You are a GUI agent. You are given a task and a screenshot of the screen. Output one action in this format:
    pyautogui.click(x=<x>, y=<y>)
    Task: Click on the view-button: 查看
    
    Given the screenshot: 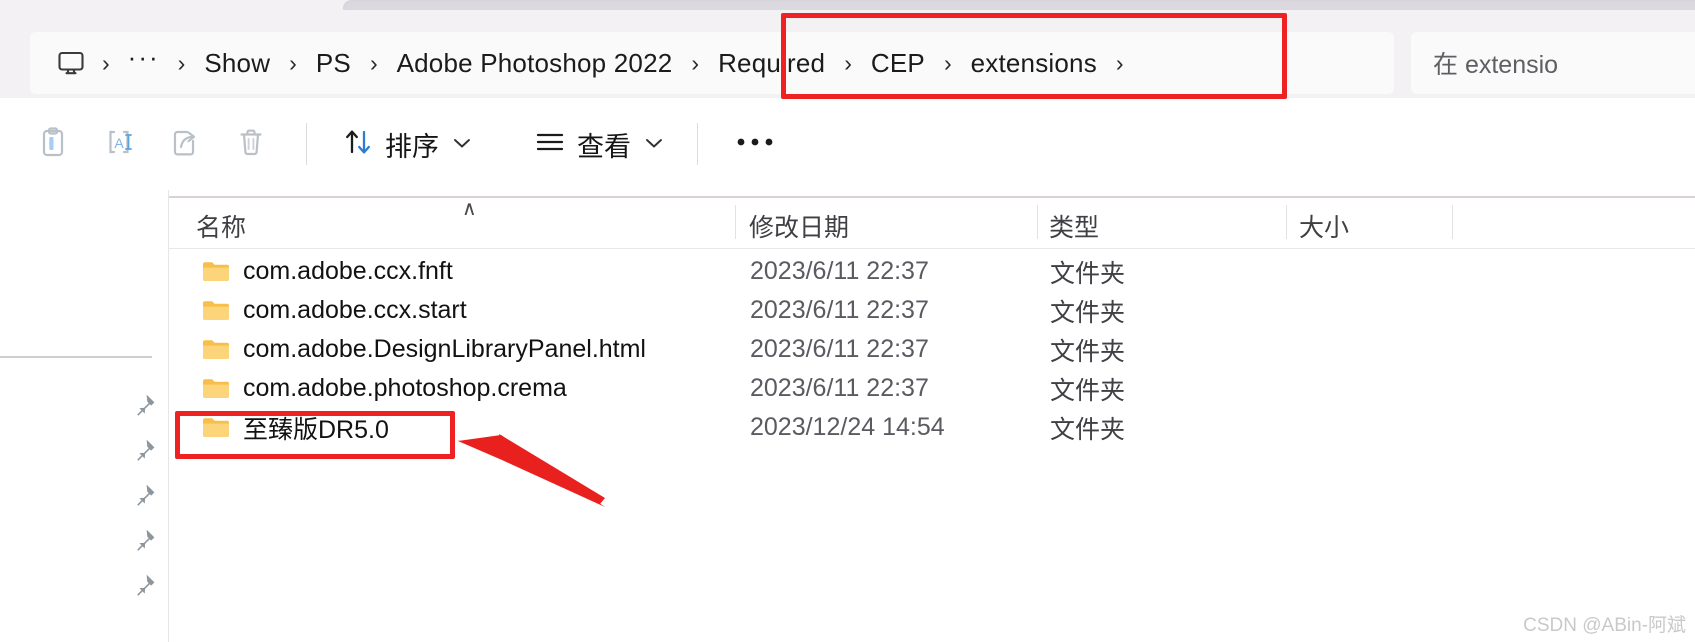 What is the action you would take?
    pyautogui.click(x=598, y=144)
    